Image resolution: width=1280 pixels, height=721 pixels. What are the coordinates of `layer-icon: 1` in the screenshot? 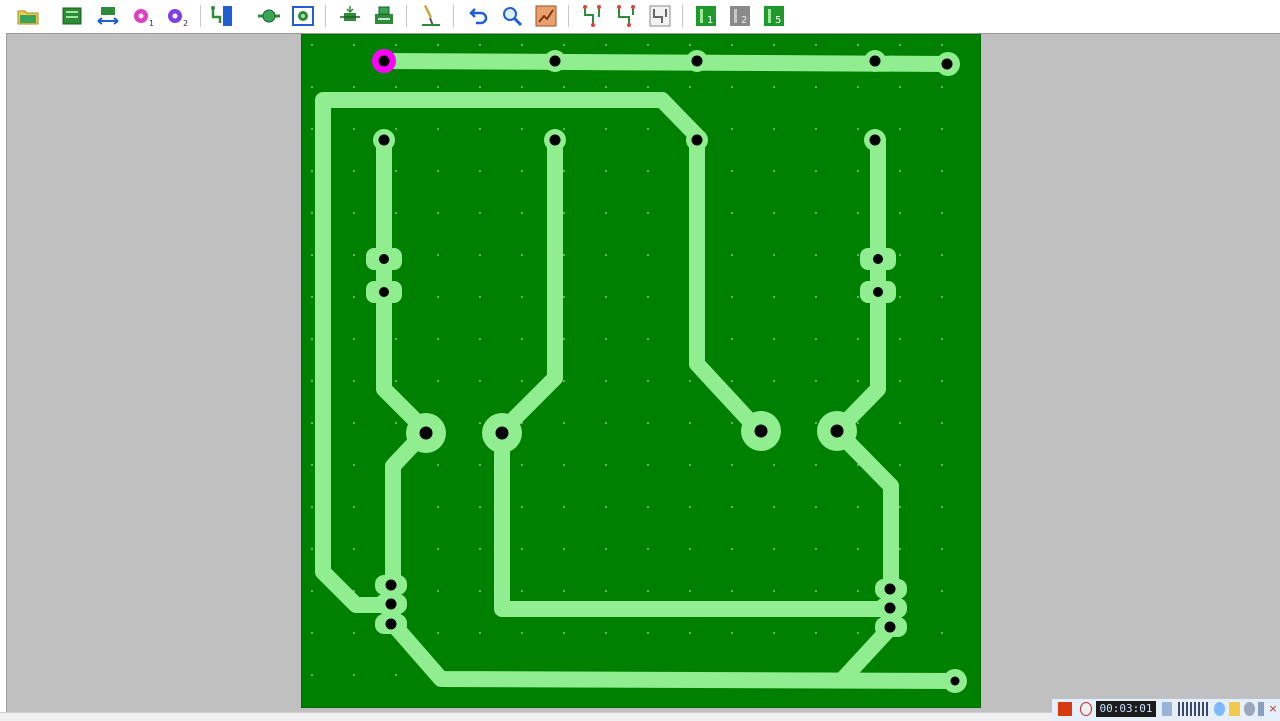 It's located at (706, 16).